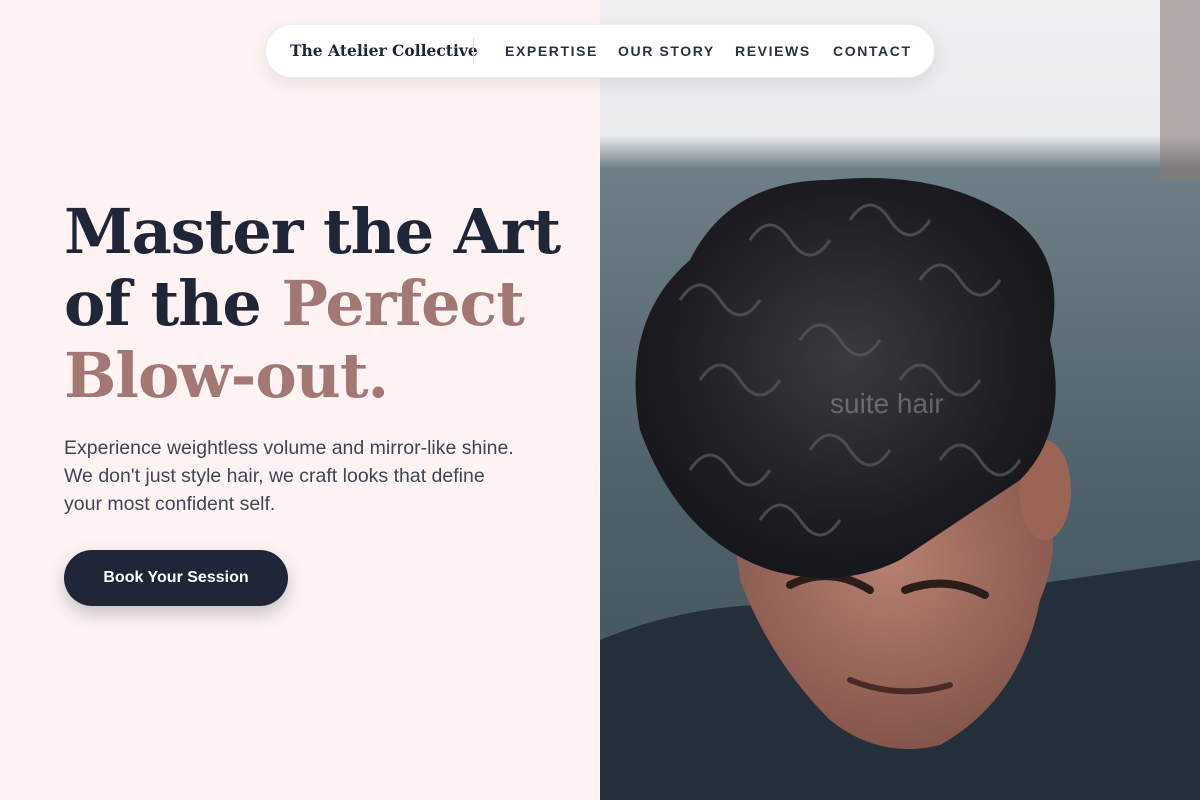 The height and width of the screenshot is (800, 1200). What do you see at coordinates (887, 403) in the screenshot?
I see `photo-watermark: suite hair` at bounding box center [887, 403].